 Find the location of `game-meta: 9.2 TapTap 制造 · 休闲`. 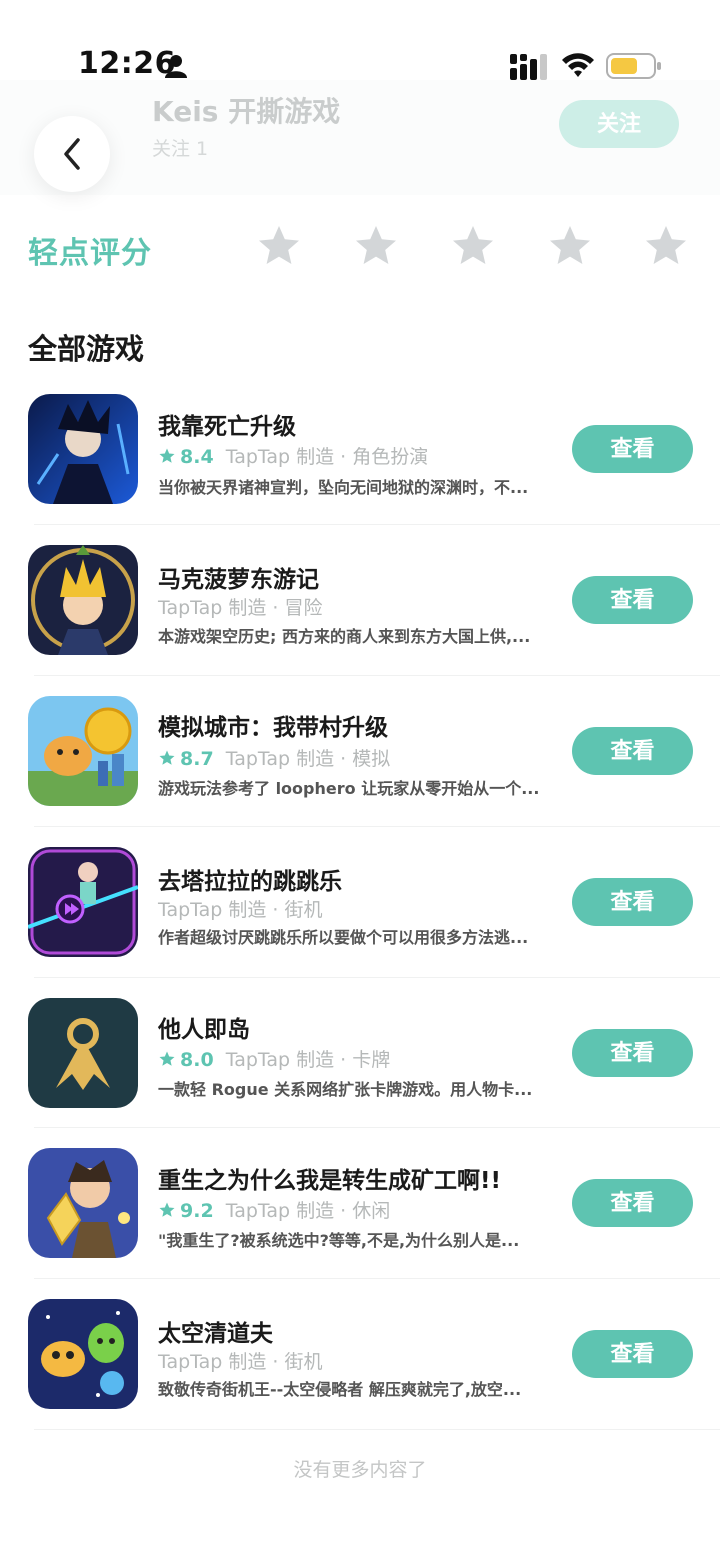

game-meta: 9.2 TapTap 制造 · 休闲 is located at coordinates (274, 1209).